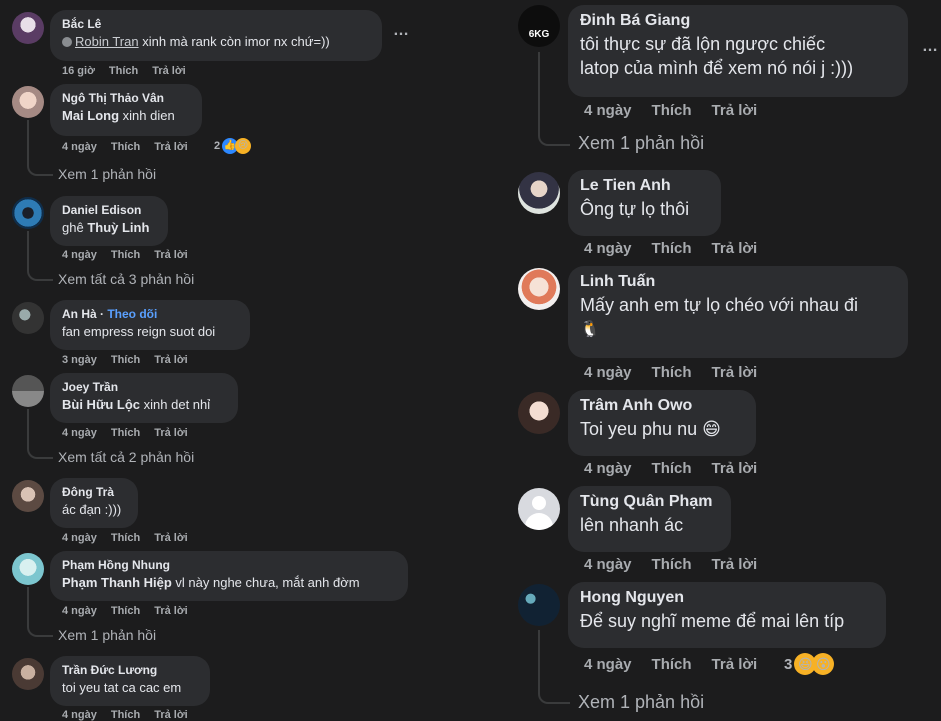 This screenshot has width=941, height=721. What do you see at coordinates (101, 404) in the screenshot?
I see `mention-link: Bùi Hữu Lộc` at bounding box center [101, 404].